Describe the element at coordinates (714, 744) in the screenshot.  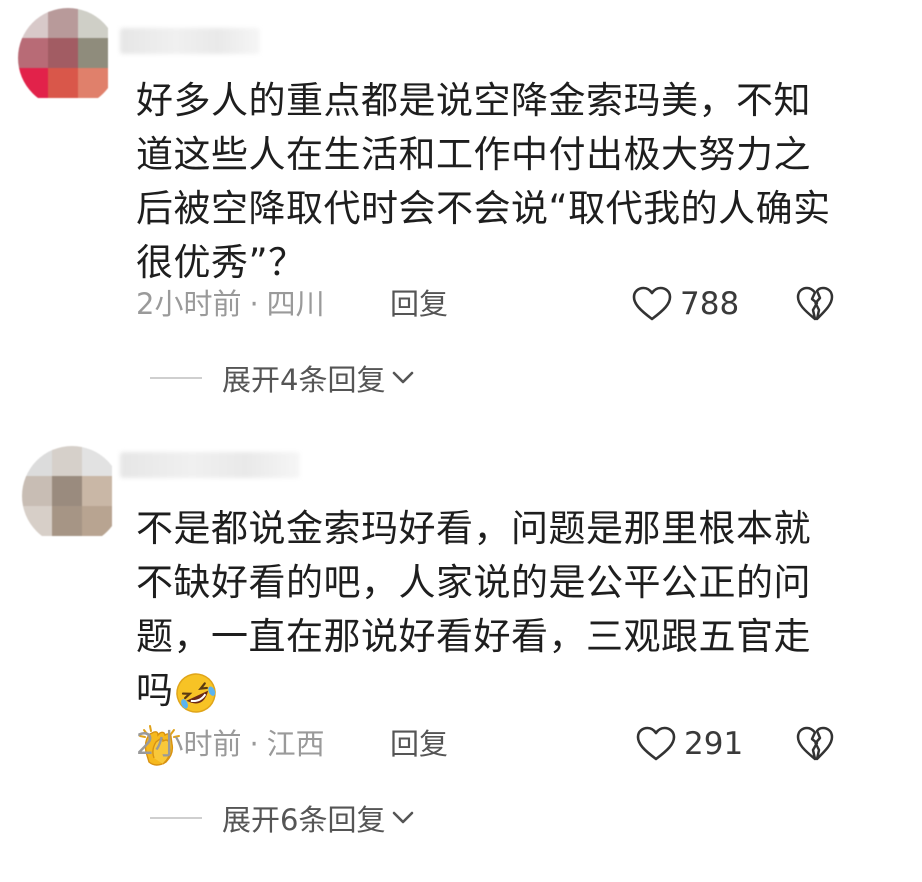
I see `like-count: 291` at that location.